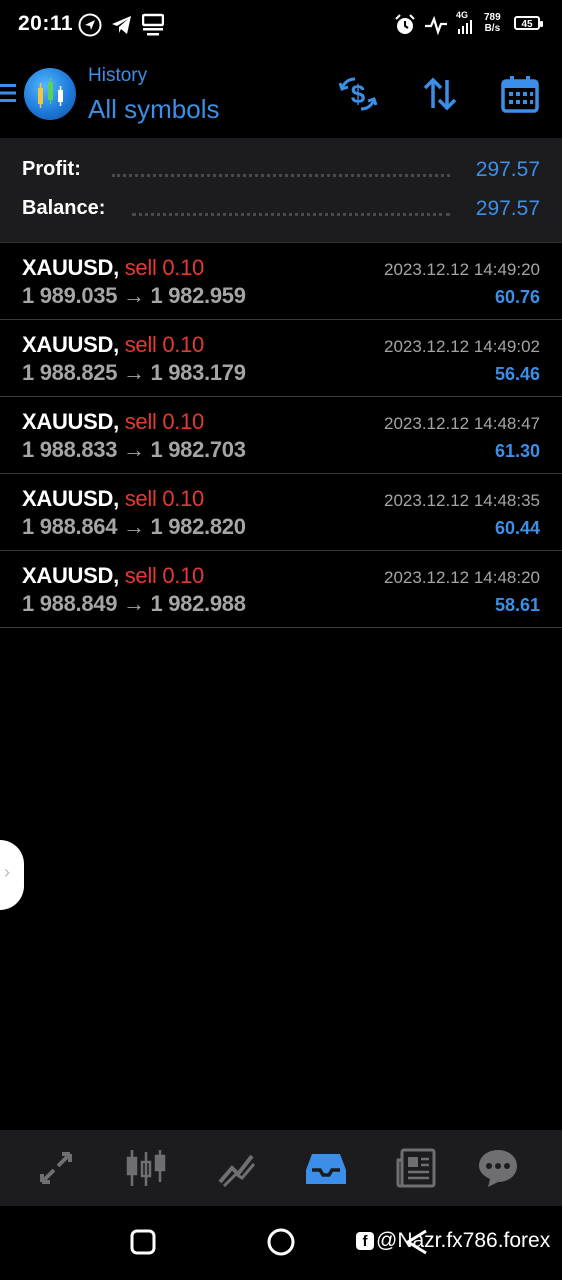  Describe the element at coordinates (462, 269) in the screenshot. I see `deal-time: 2023.12.12 14:49:20` at that location.